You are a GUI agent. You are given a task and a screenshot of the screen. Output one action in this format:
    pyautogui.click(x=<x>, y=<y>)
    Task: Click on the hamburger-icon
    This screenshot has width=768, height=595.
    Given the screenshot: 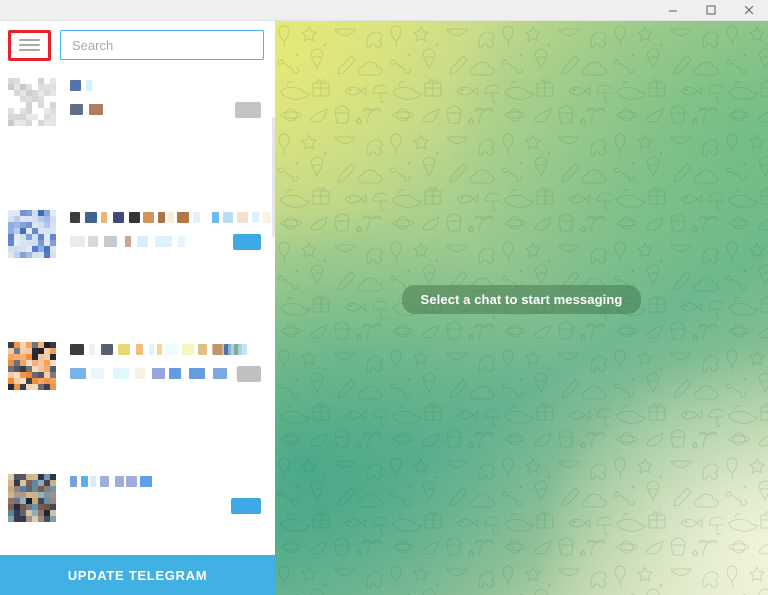 What is the action you would take?
    pyautogui.click(x=29, y=45)
    